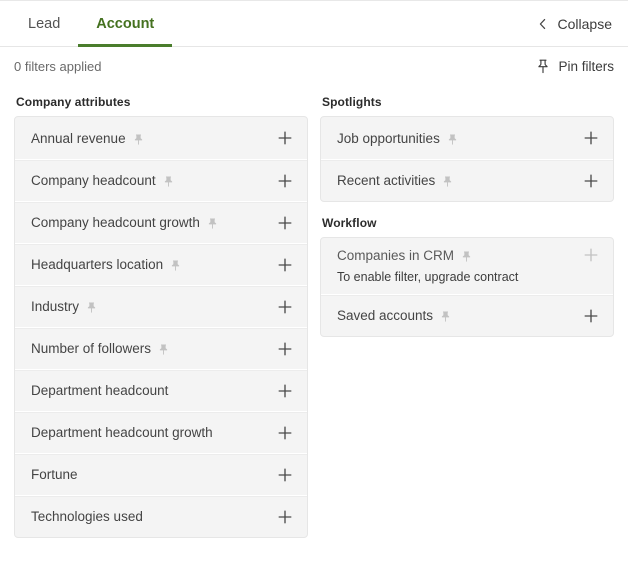  What do you see at coordinates (584, 23) in the screenshot?
I see `collapse-label: Collapse` at bounding box center [584, 23].